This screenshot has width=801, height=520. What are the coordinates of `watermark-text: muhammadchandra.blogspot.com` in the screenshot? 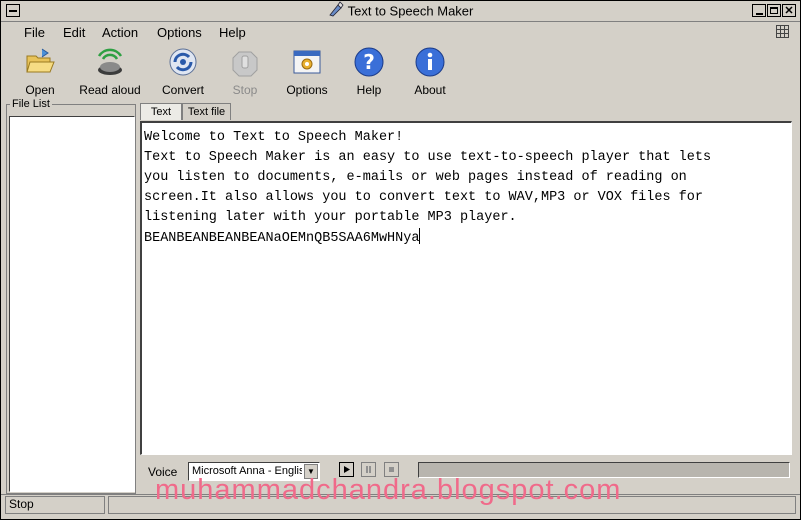 It's located at (388, 490).